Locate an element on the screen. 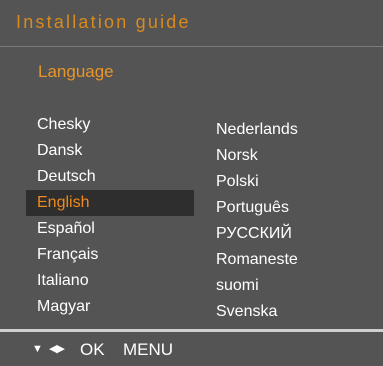 Image resolution: width=383 pixels, height=366 pixels. left-right-arrows-icon: ◀▶ is located at coordinates (57, 349).